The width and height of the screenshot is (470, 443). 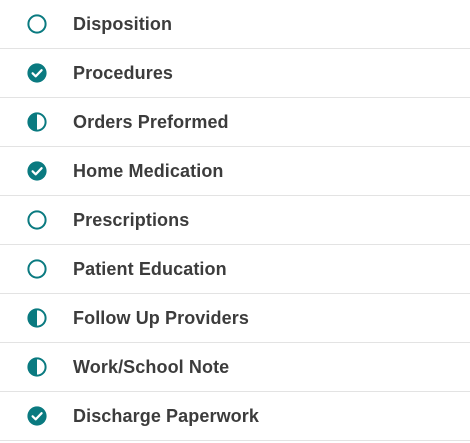 I want to click on list-item-label: Prescriptions, so click(x=131, y=219).